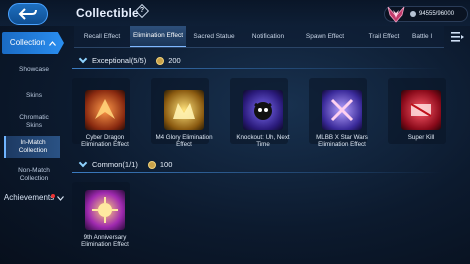  What do you see at coordinates (34, 96) in the screenshot?
I see `sidebar-item-skins: Skins` at bounding box center [34, 96].